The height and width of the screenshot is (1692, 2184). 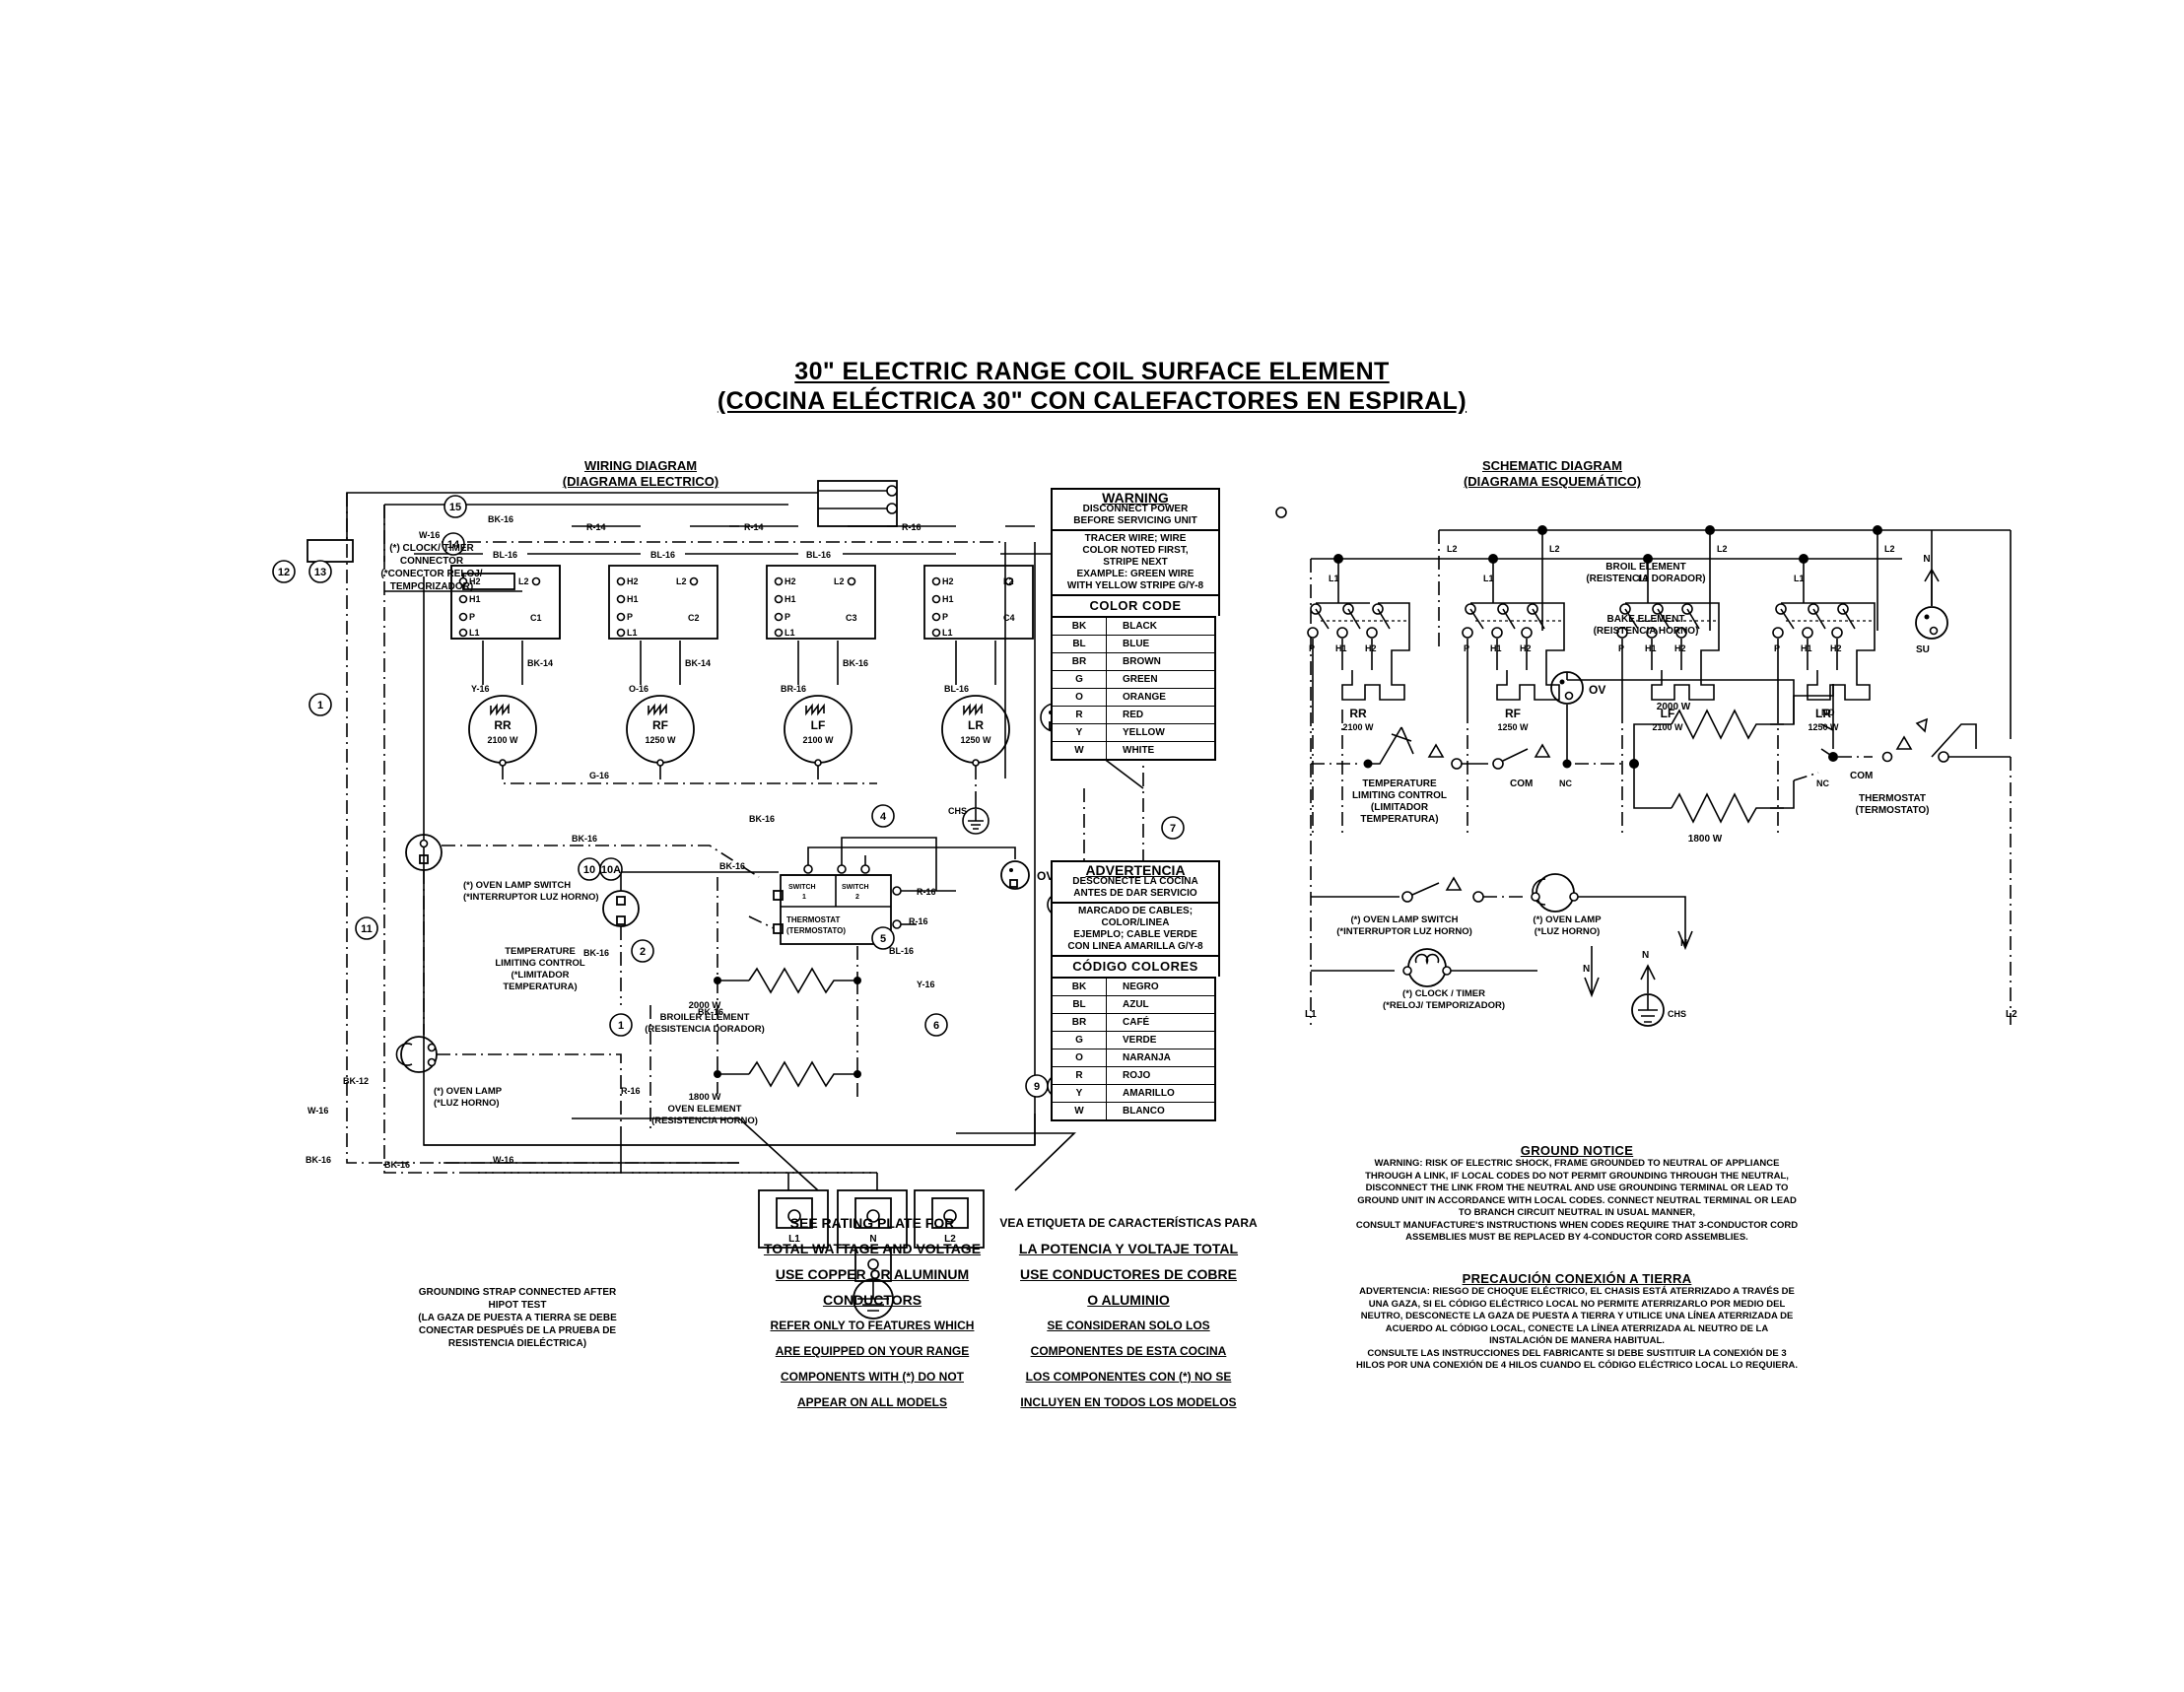 I want to click on color-en-name: WHITE, so click(x=1161, y=751).